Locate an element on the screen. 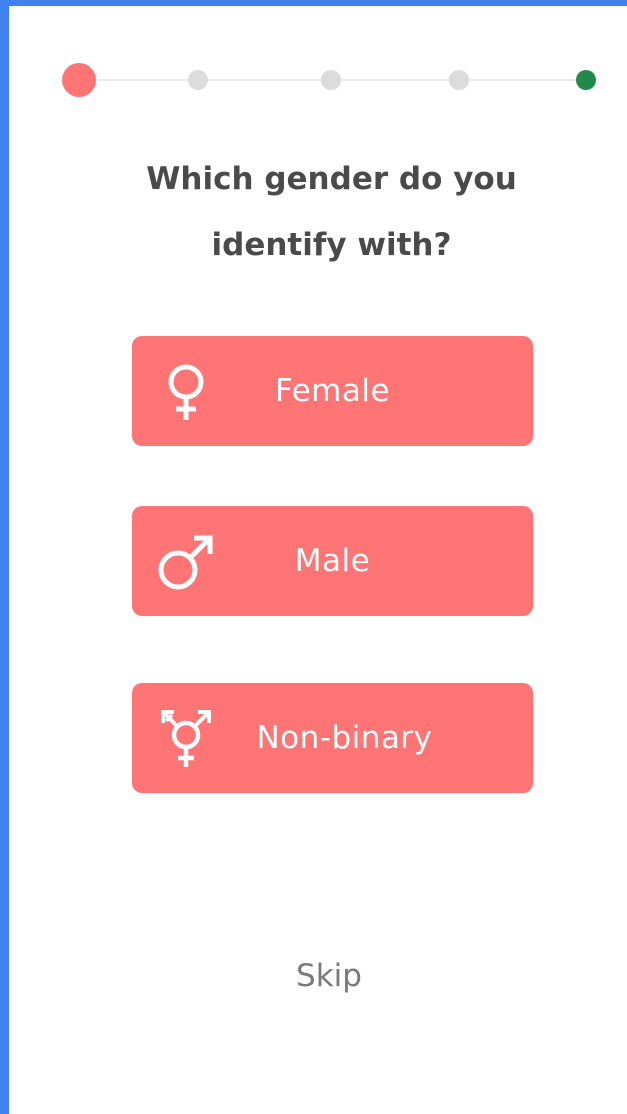 The width and height of the screenshot is (627, 1114). male-option-button: Male is located at coordinates (332, 561).